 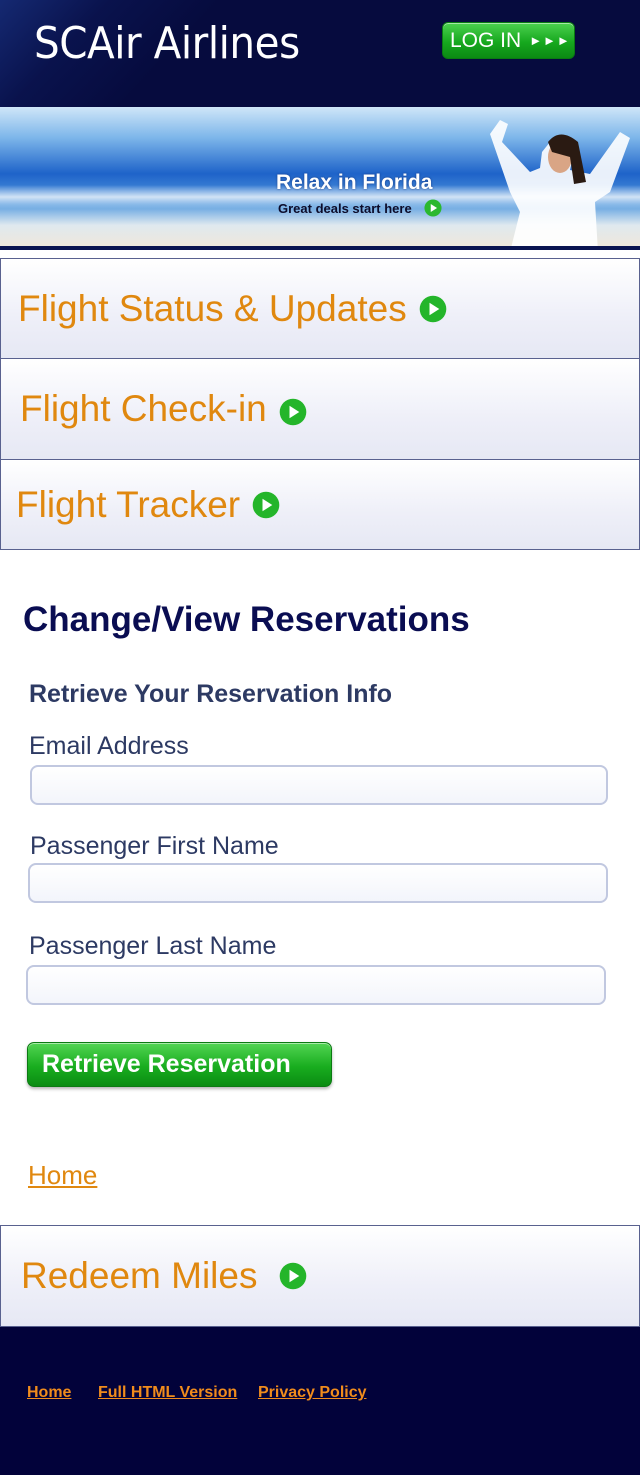 I want to click on email-label: Email Address, so click(x=109, y=746).